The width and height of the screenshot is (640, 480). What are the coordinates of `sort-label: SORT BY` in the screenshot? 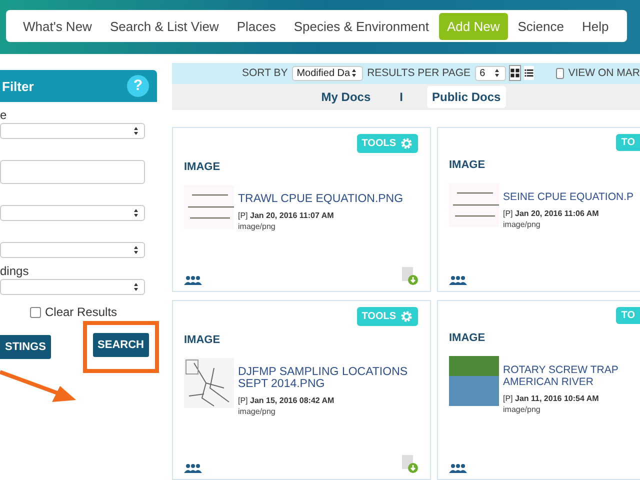 It's located at (265, 73).